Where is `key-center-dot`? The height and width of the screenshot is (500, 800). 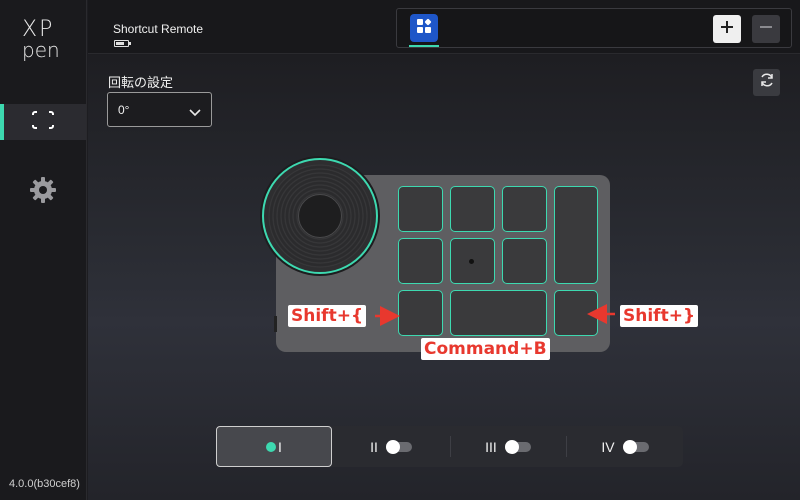
key-center-dot is located at coordinates (471, 261).